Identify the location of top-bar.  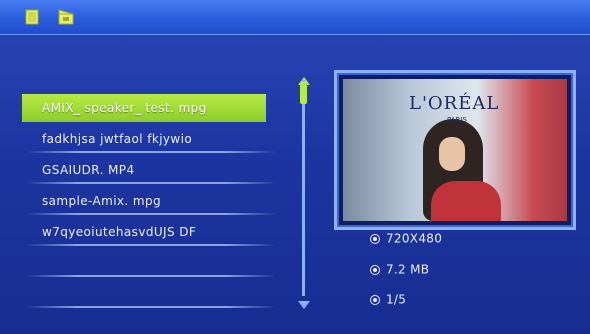
(295, 17).